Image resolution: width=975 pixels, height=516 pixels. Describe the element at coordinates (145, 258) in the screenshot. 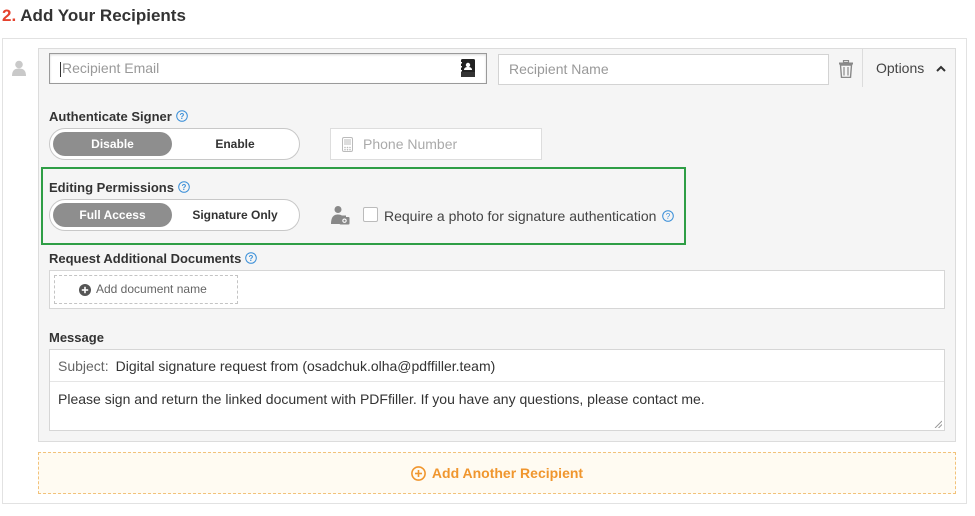

I see `additional-documents-text: Request Additional Documents` at that location.